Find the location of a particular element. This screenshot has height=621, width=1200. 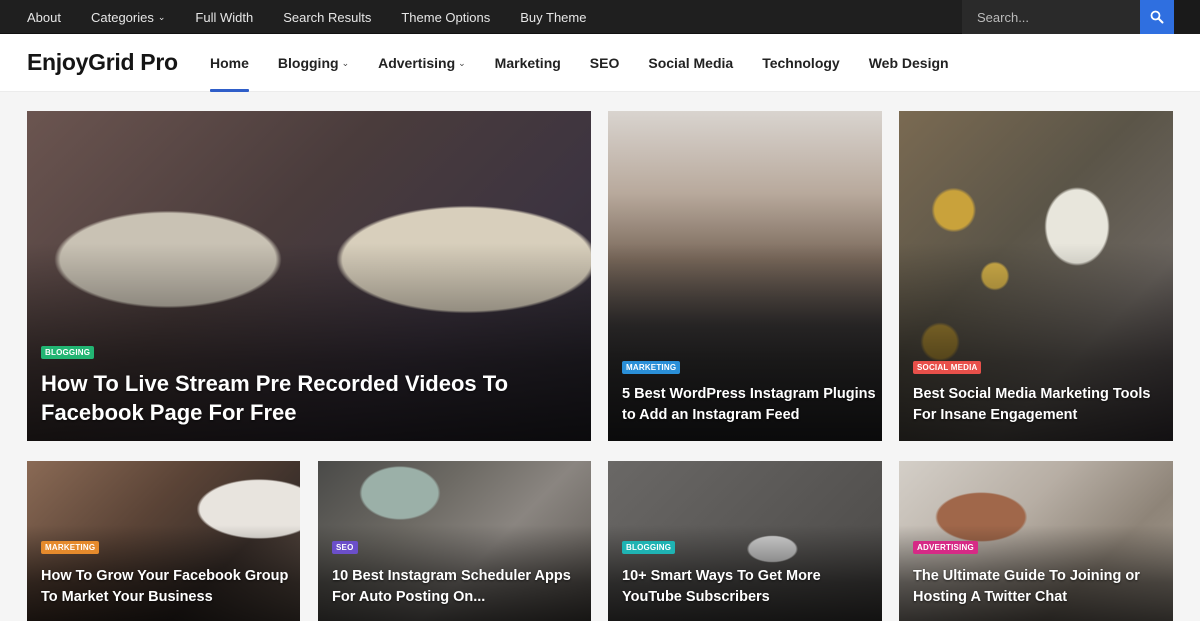

top-nav-theme-options: Theme Options is located at coordinates (445, 17).